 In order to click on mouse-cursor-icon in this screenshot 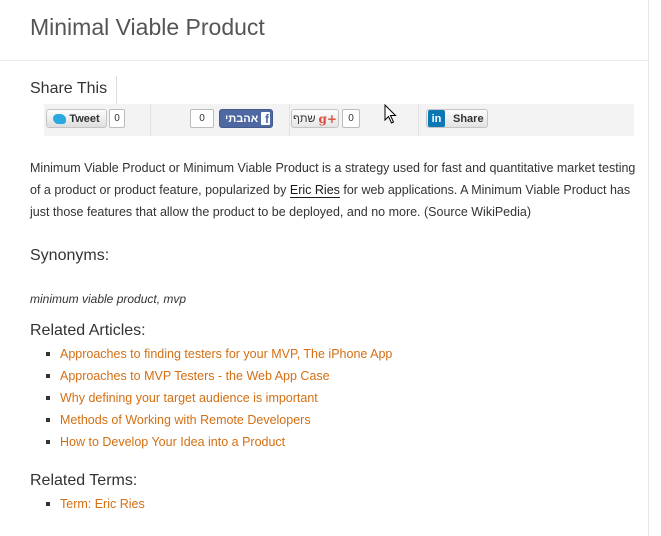, I will do `click(390, 114)`.